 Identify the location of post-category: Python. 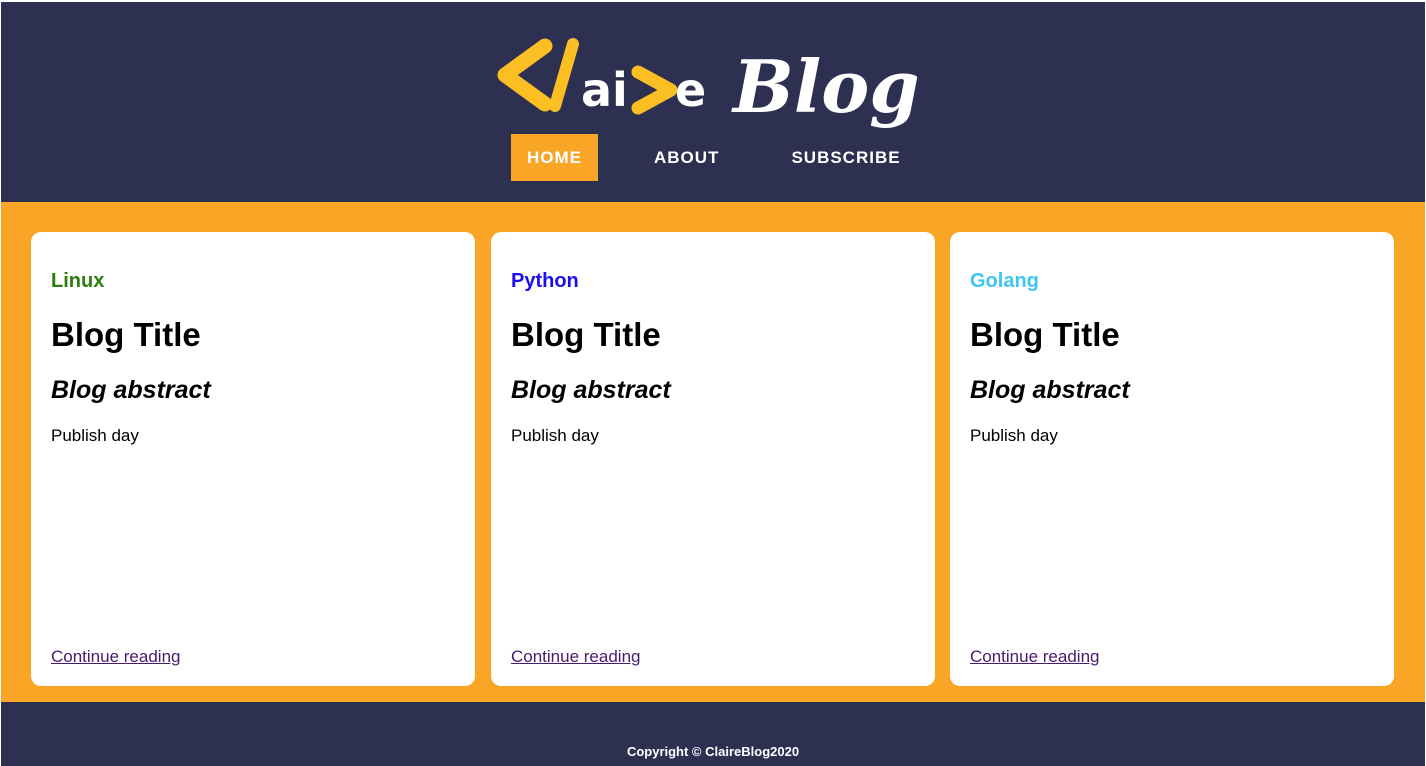
(545, 281).